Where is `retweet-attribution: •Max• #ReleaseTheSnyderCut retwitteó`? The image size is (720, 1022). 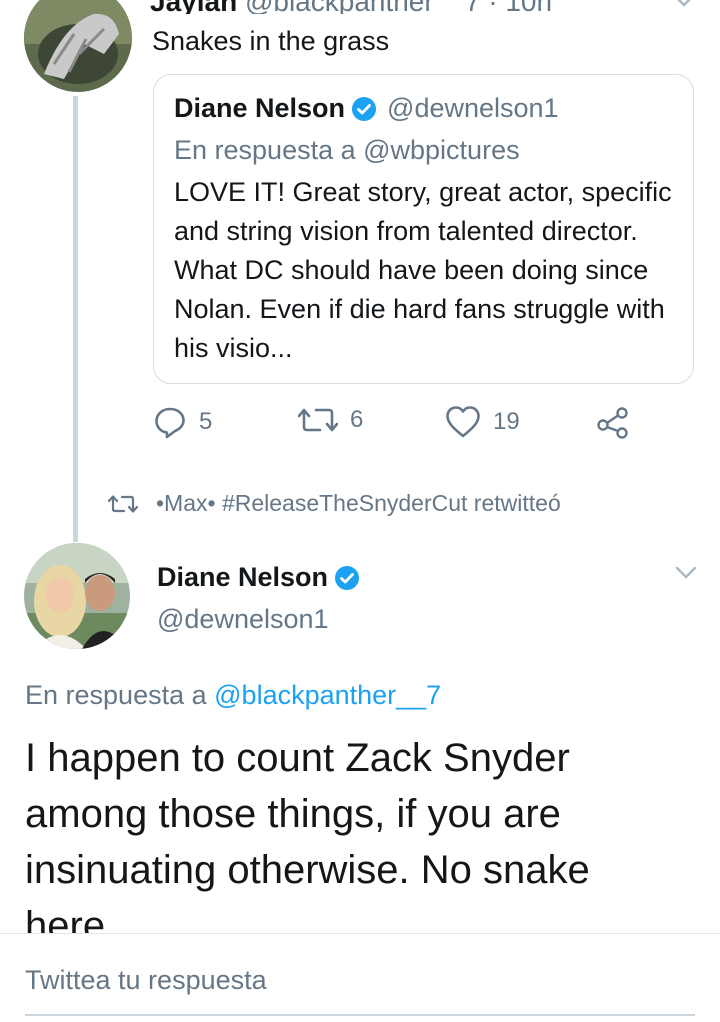 retweet-attribution: •Max• #ReleaseTheSnyderCut retwitteó is located at coordinates (334, 503).